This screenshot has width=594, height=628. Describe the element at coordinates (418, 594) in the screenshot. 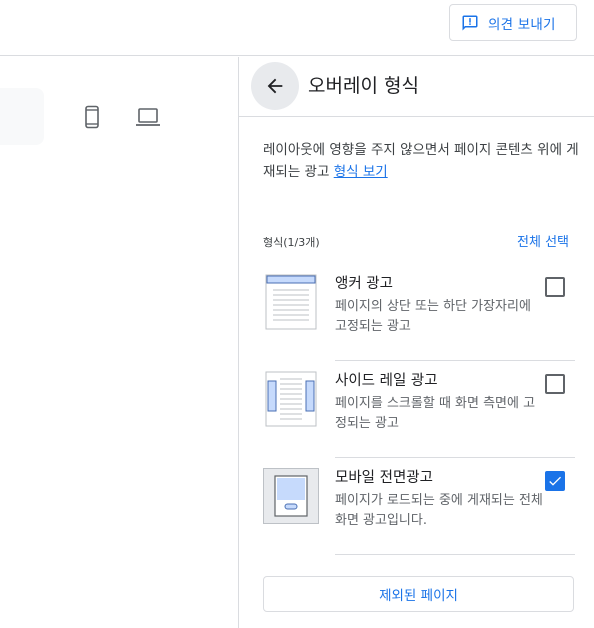

I see `excluded-pages-button: 제외된 페이지` at that location.